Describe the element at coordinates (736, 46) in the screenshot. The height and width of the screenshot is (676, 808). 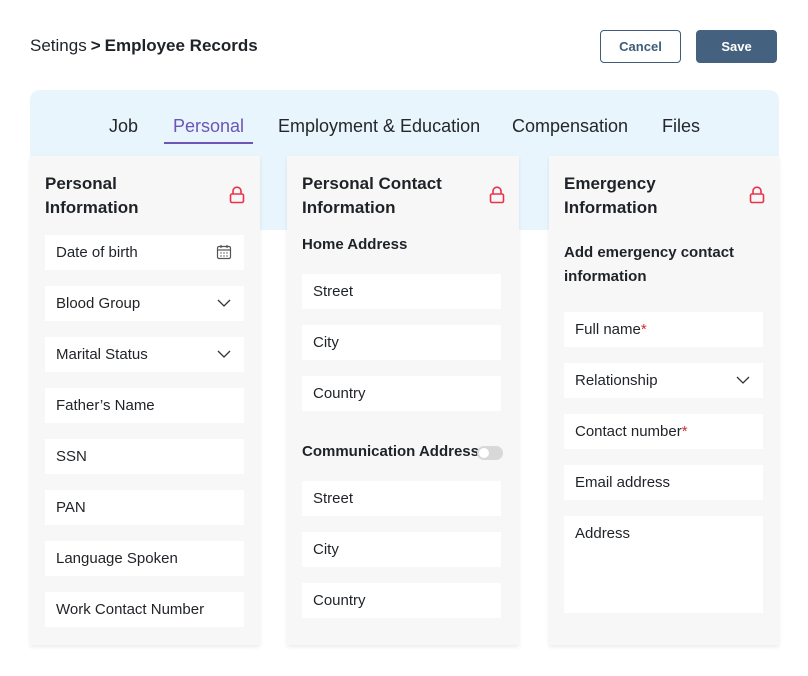
I see `save-button: Save` at that location.